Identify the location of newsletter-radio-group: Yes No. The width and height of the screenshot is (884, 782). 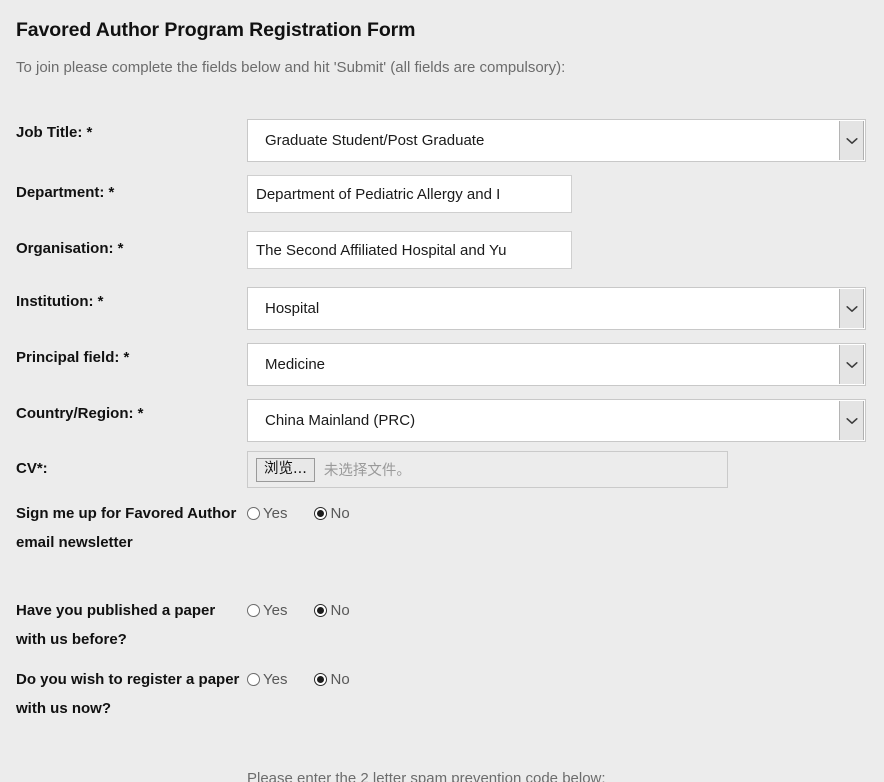
(298, 513).